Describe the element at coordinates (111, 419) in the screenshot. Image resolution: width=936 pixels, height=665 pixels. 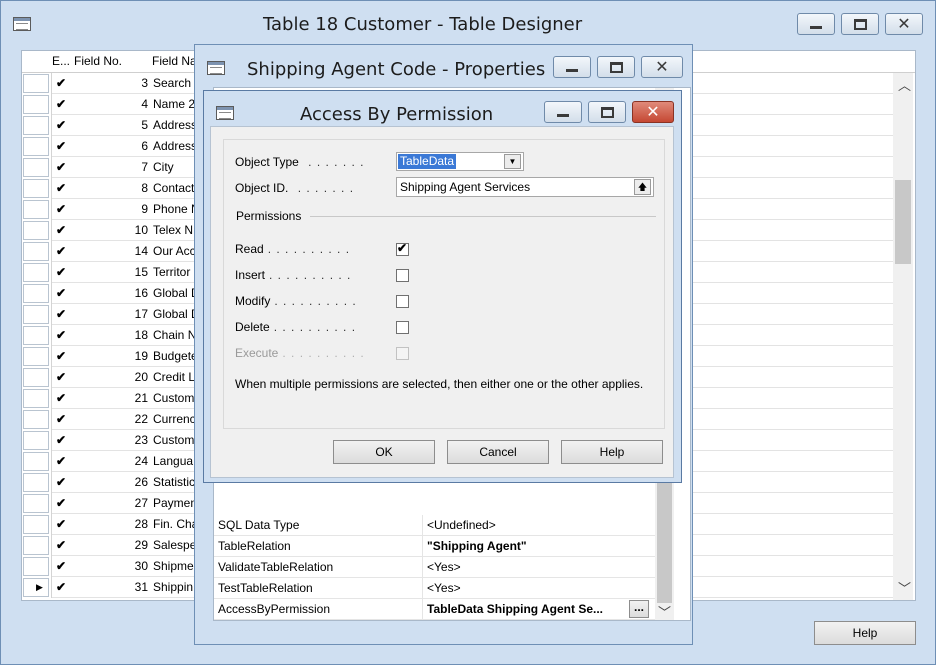
I see `field-no-cell: 22` at that location.